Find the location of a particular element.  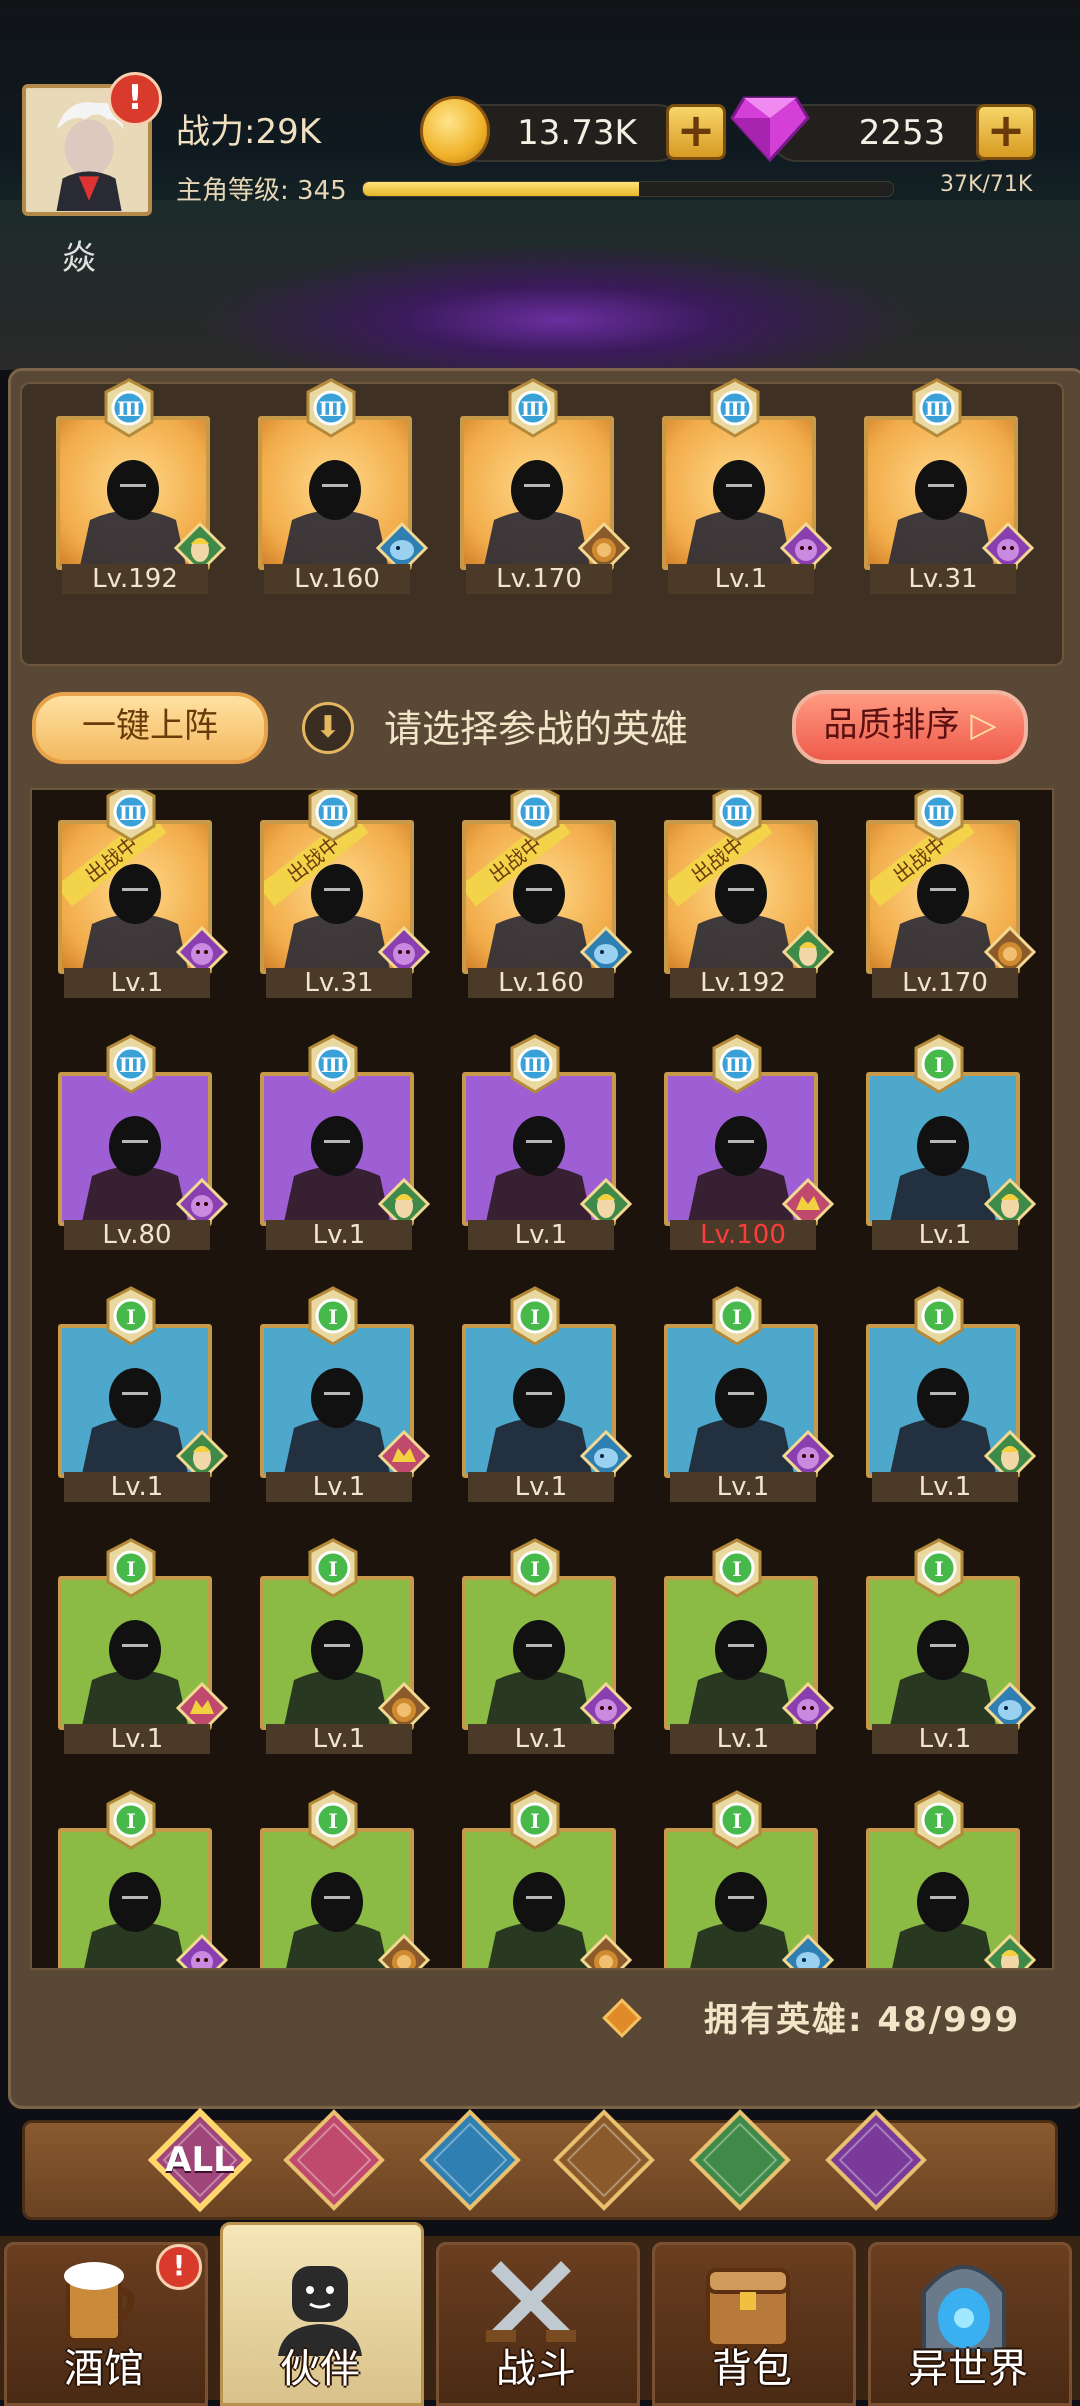

quality-sort-button: 品质排序 ▷ is located at coordinates (910, 727).